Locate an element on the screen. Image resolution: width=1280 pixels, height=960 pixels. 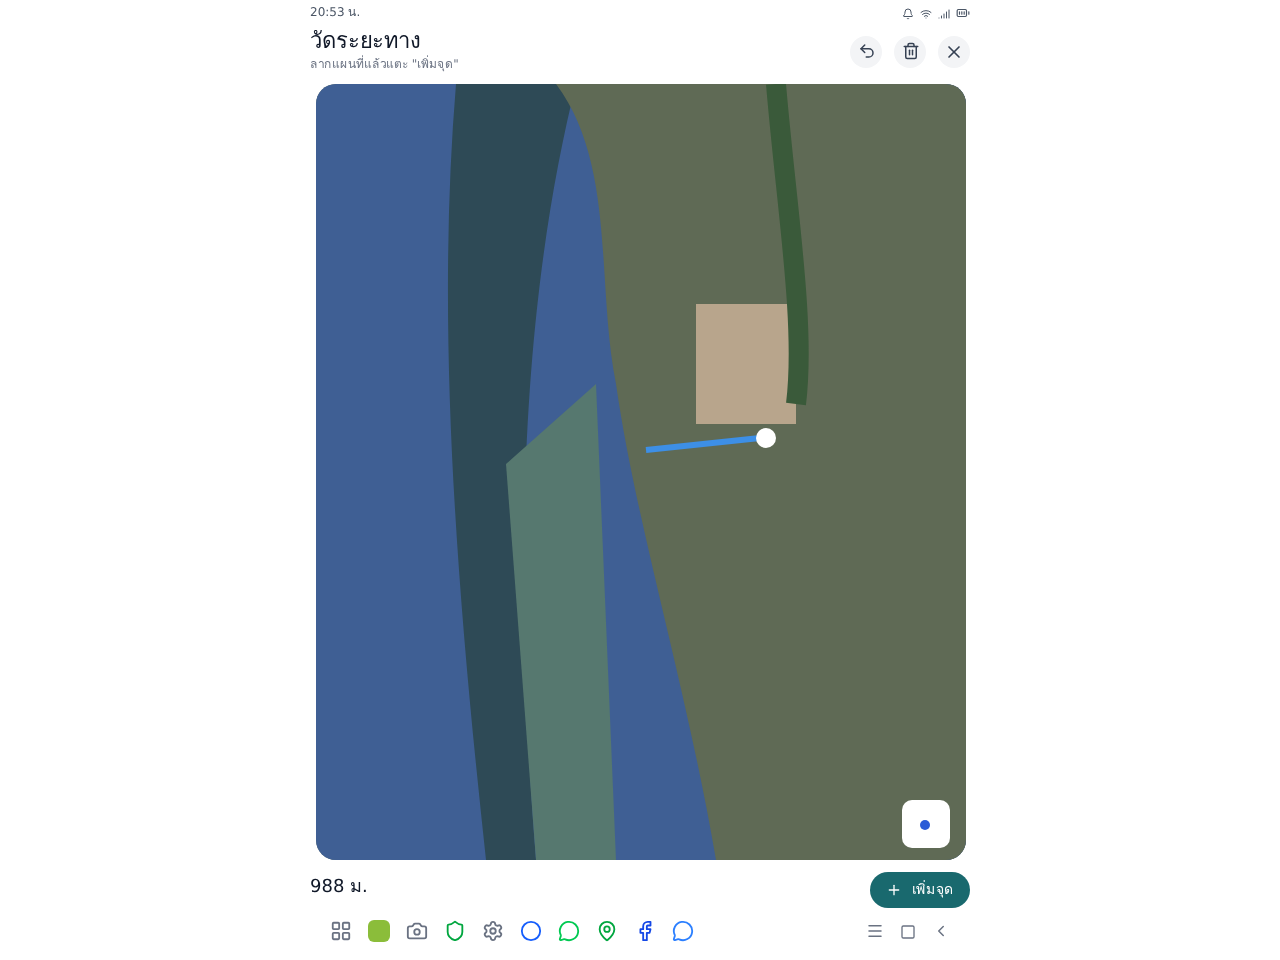
home-icon is located at coordinates (908, 931).